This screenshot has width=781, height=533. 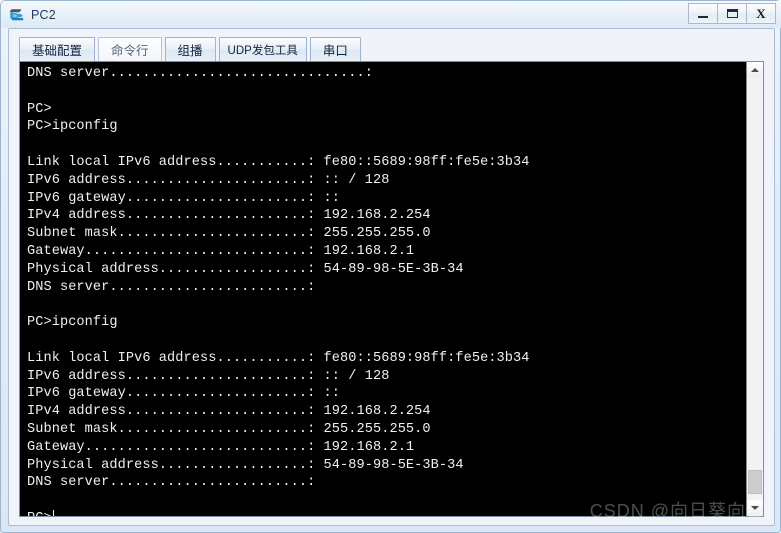 I want to click on tab-basic-config: 基础配置, so click(x=57, y=49).